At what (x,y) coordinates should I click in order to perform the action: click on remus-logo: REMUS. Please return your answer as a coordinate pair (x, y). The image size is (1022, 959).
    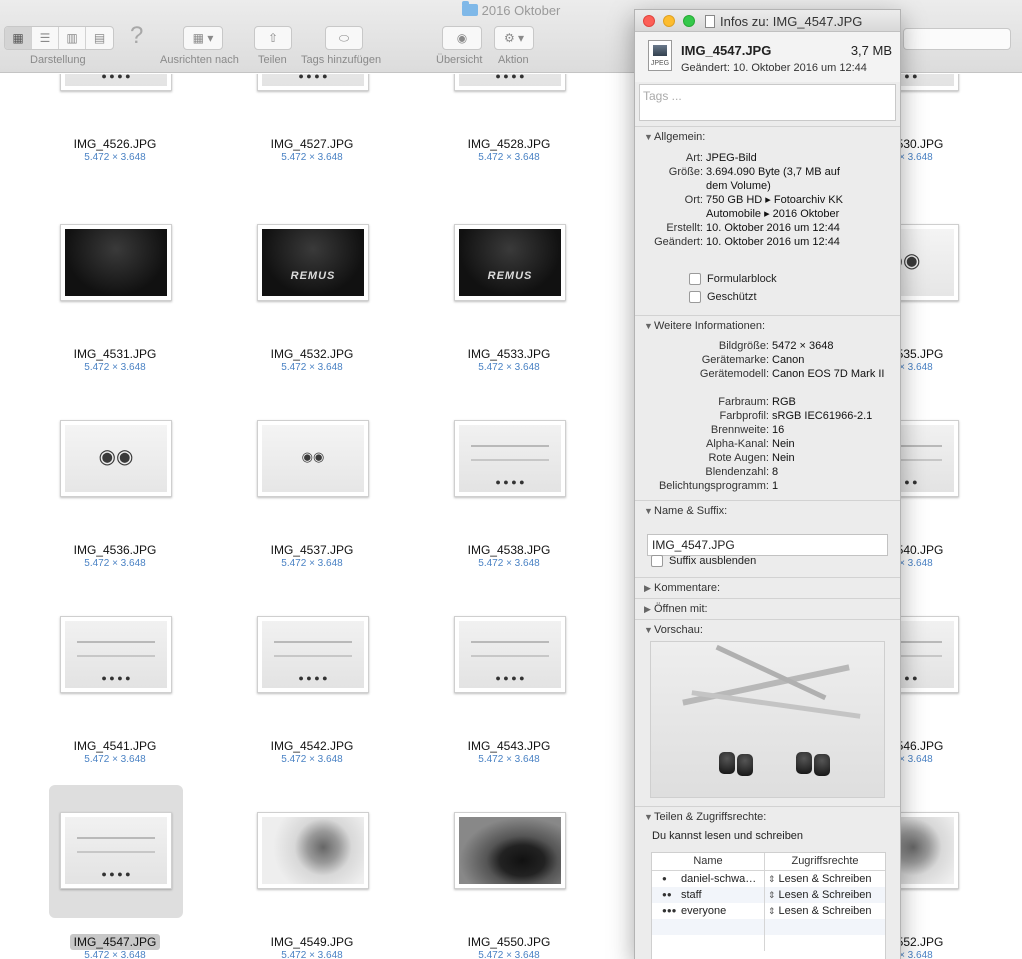
    Looking at the image, I should click on (313, 276).